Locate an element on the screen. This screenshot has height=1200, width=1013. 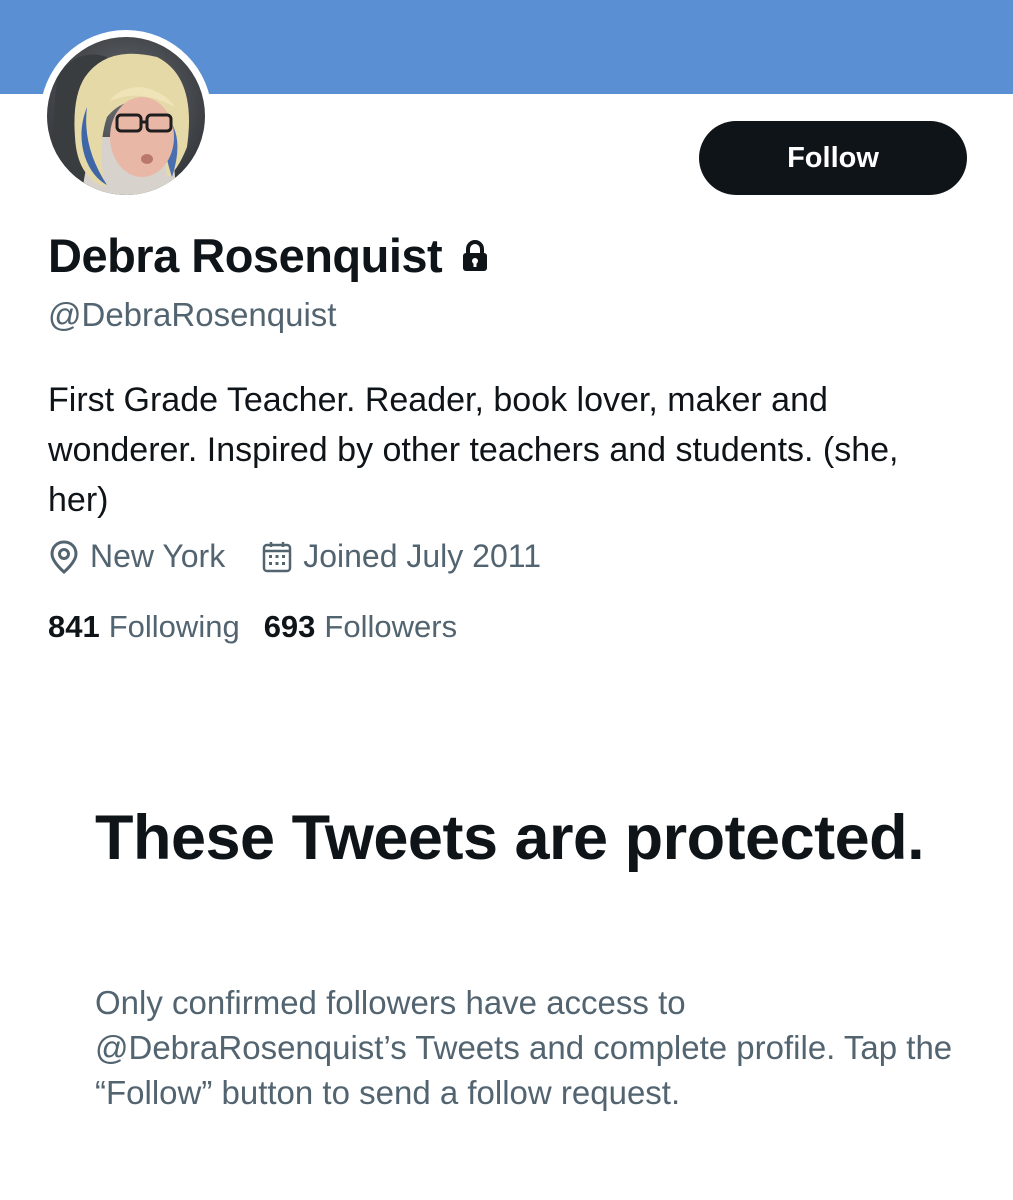
location-text: New York is located at coordinates (158, 556).